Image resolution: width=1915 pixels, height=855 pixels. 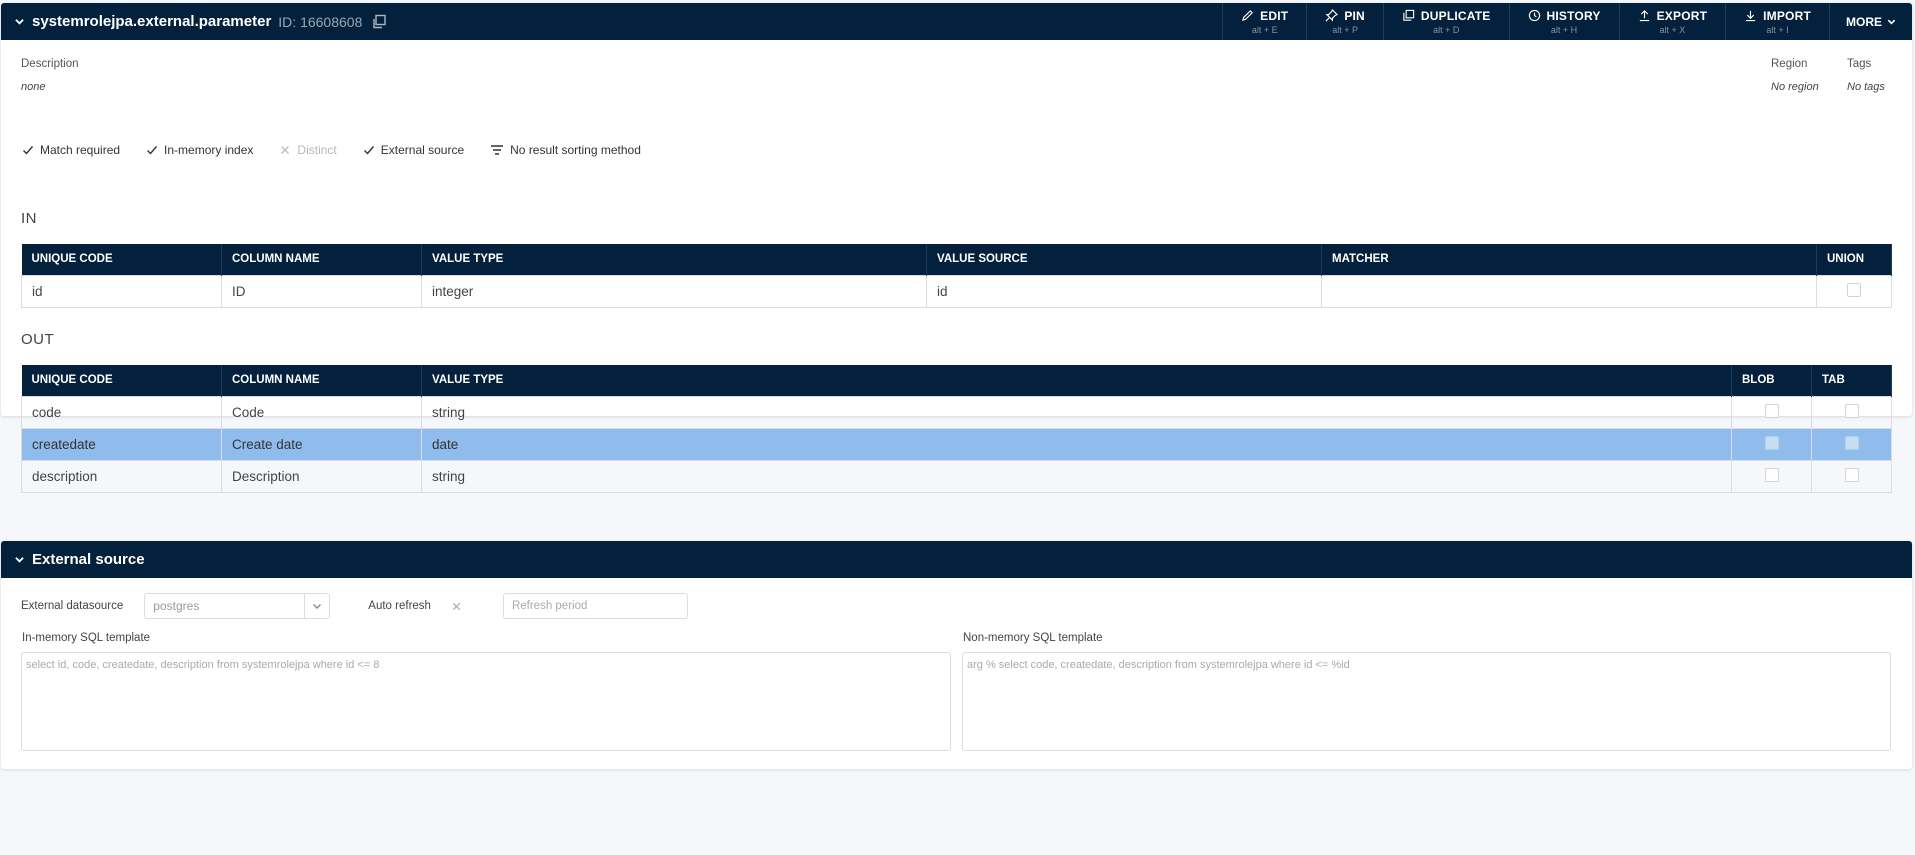 I want to click on cell-name: Create date, so click(x=321, y=444).